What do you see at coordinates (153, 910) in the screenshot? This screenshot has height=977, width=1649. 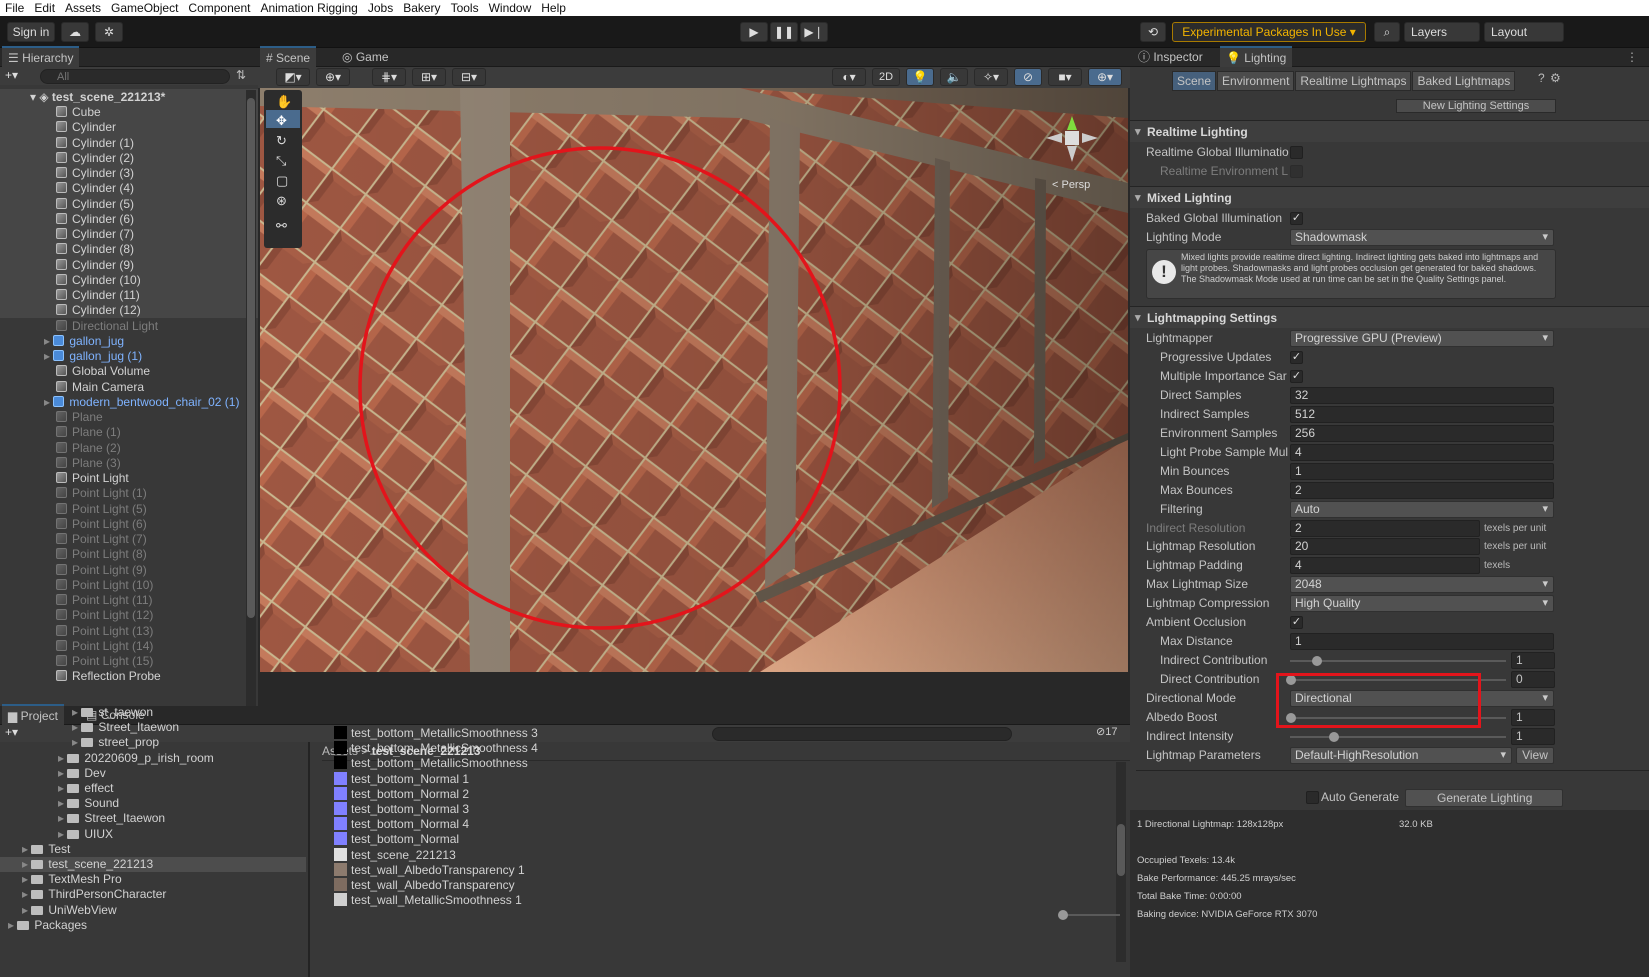 I see `project-folder: ▸ UniWebView` at bounding box center [153, 910].